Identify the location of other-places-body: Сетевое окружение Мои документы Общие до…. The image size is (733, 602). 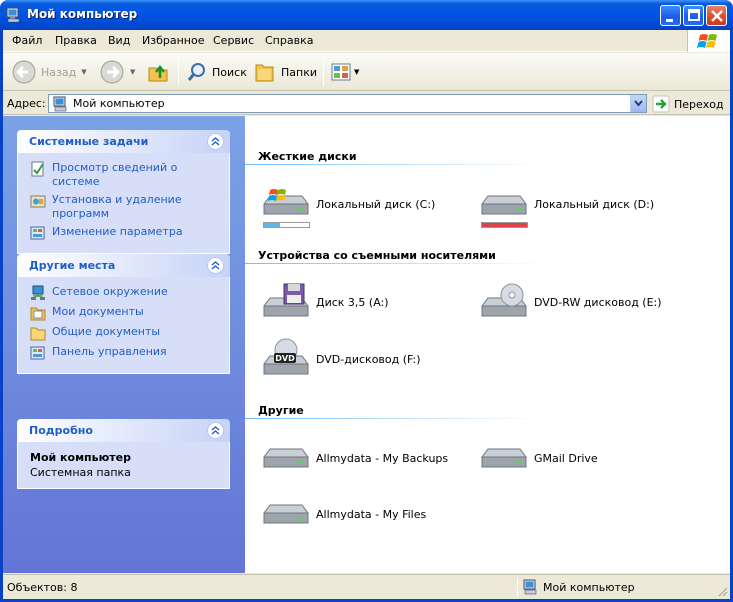
(123, 325).